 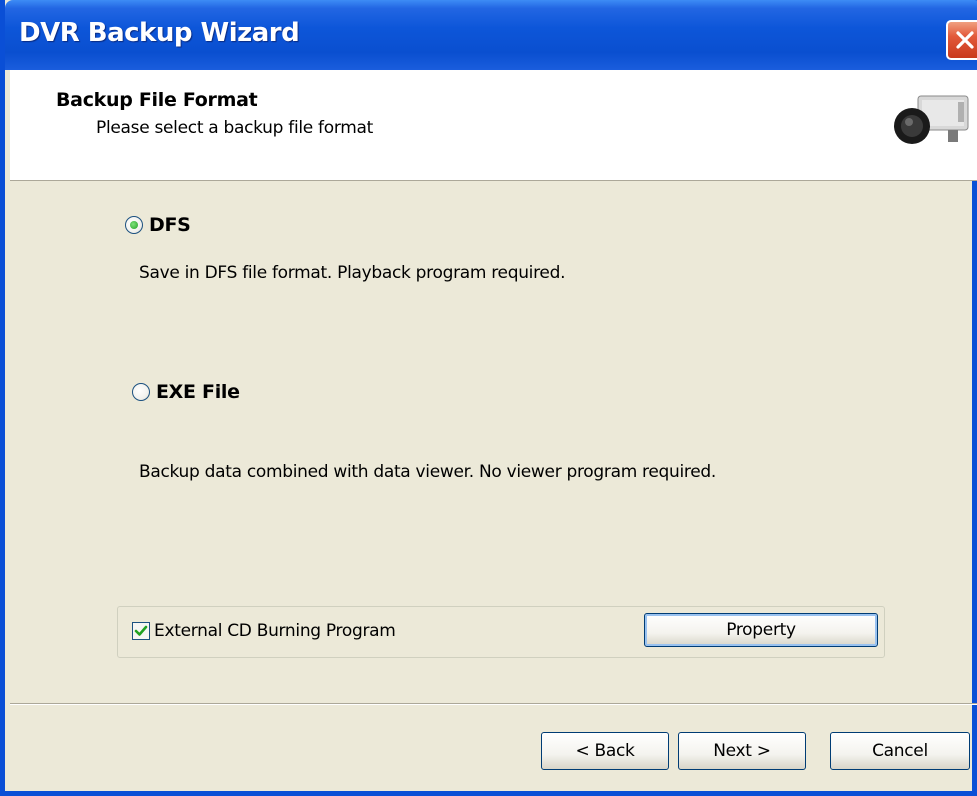 I want to click on external-cd-checkbox, so click(x=141, y=631).